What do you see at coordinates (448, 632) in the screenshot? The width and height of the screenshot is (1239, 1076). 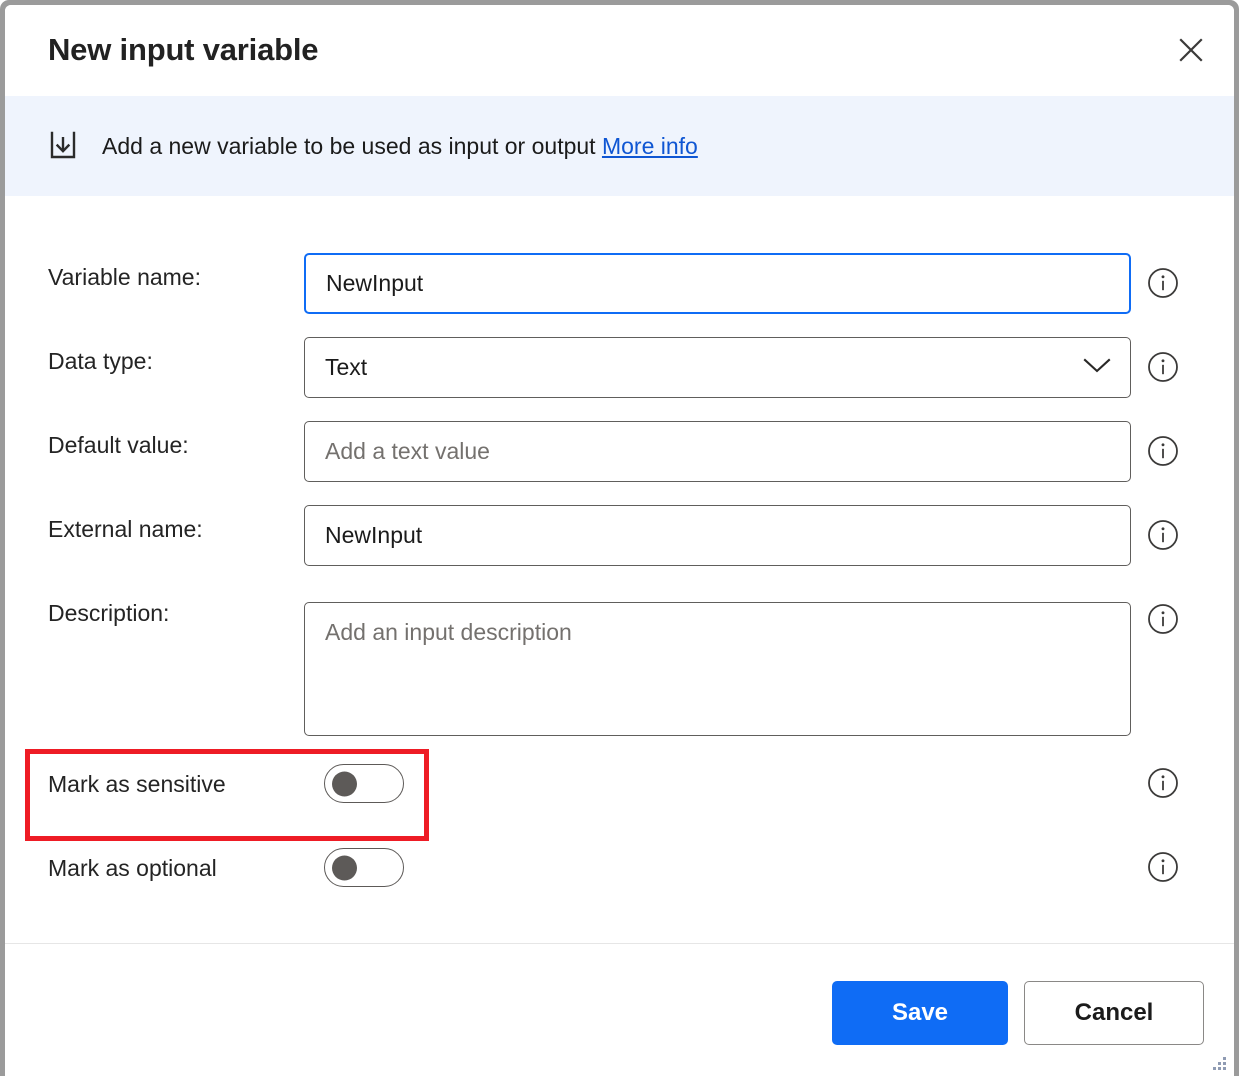 I see `description-placeholder: Add an input description` at bounding box center [448, 632].